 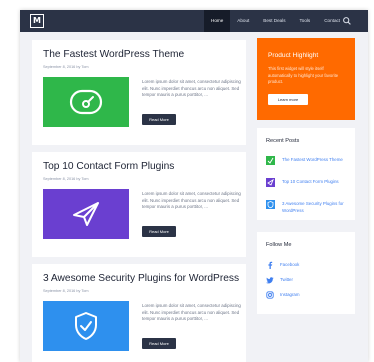 What do you see at coordinates (194, 21) in the screenshot?
I see `site-header: M Home About Best Deals Tools Contact` at bounding box center [194, 21].